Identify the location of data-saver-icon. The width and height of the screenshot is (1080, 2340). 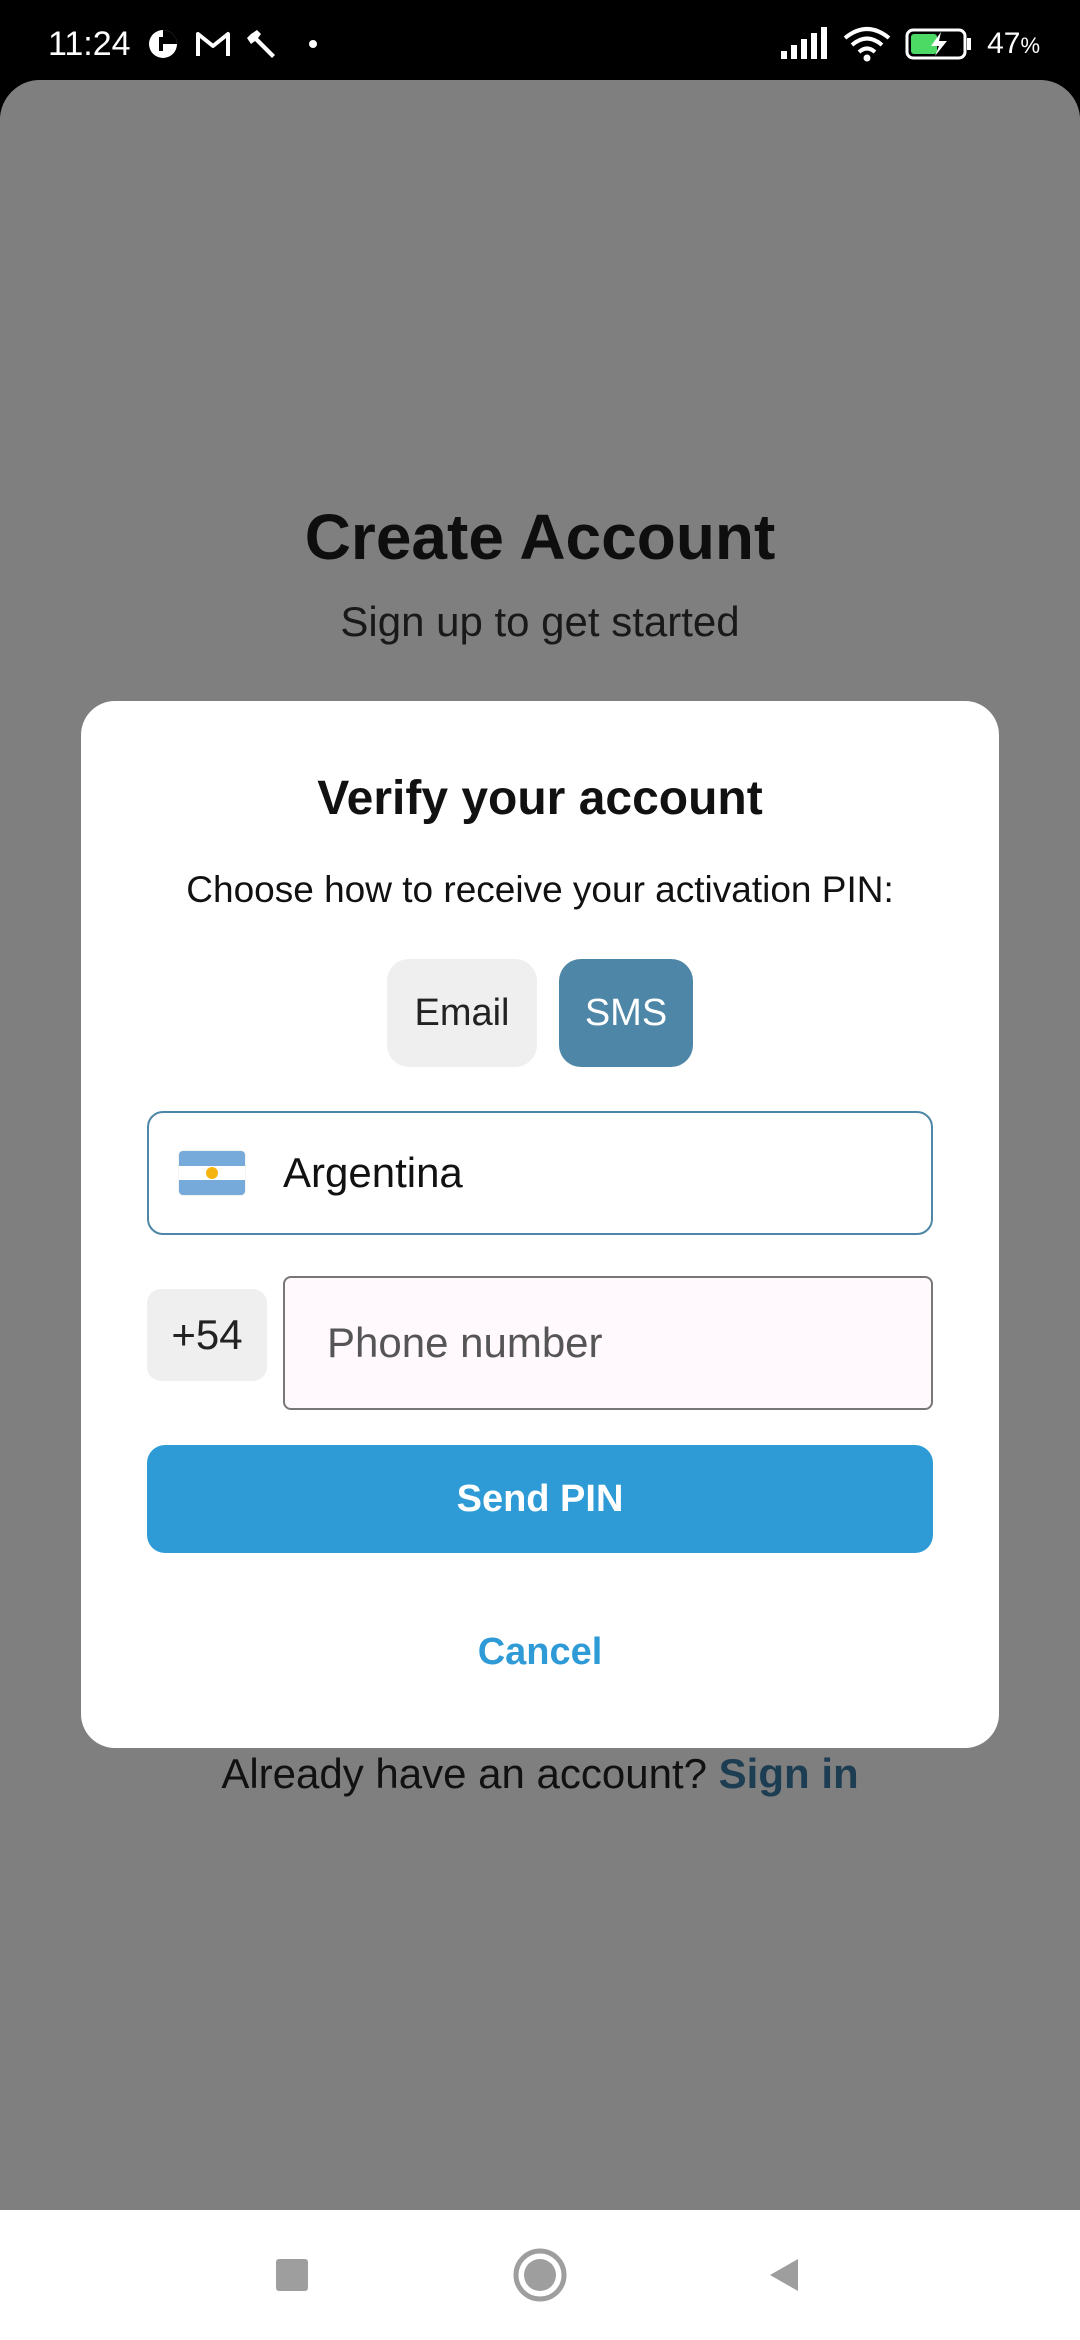
(163, 44).